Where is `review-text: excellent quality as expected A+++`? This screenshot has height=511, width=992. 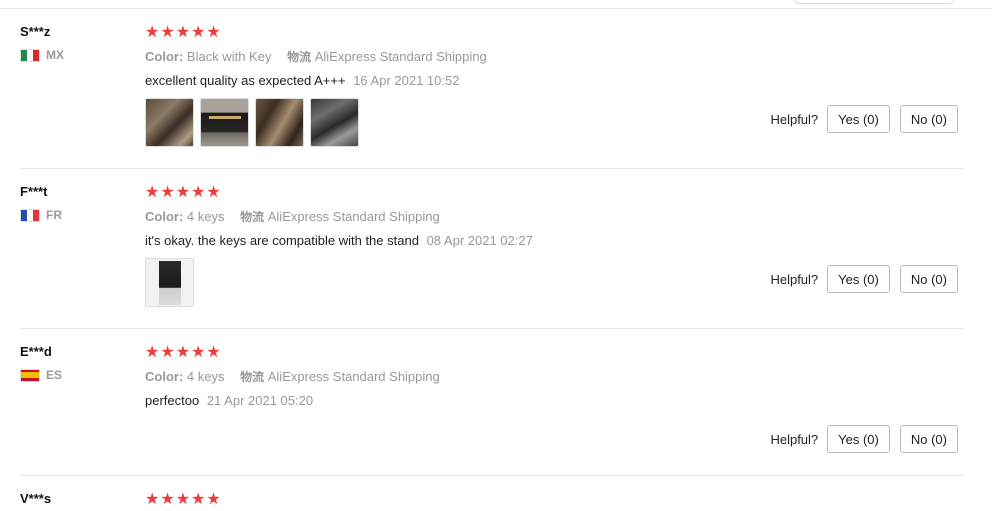
review-text: excellent quality as expected A+++ is located at coordinates (245, 80).